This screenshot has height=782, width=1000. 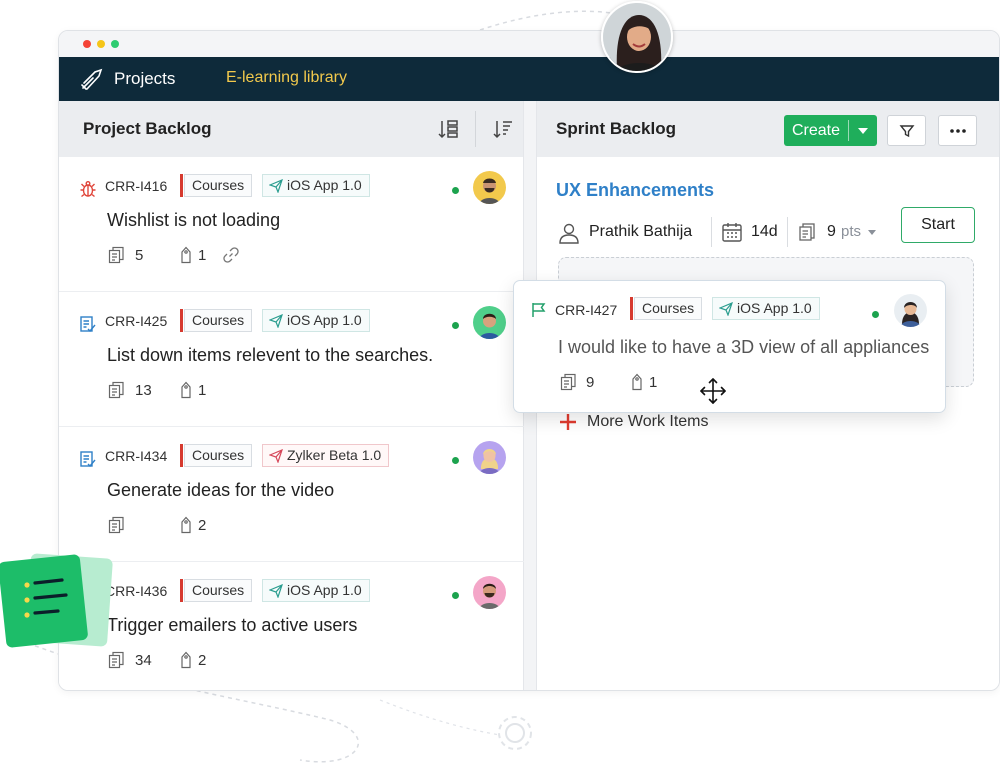 I want to click on work-item-id: CRR-I434, so click(x=136, y=456).